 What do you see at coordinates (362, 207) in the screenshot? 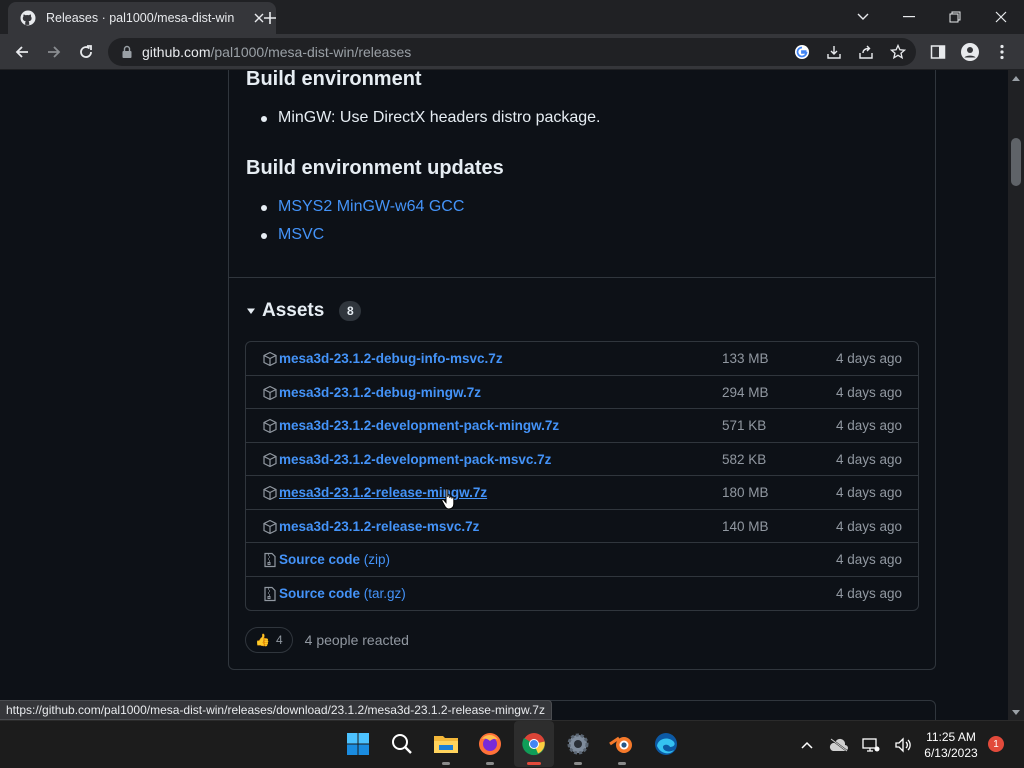
I see `msys2-link: MSYS2 MinGW-w64 GCC` at bounding box center [362, 207].